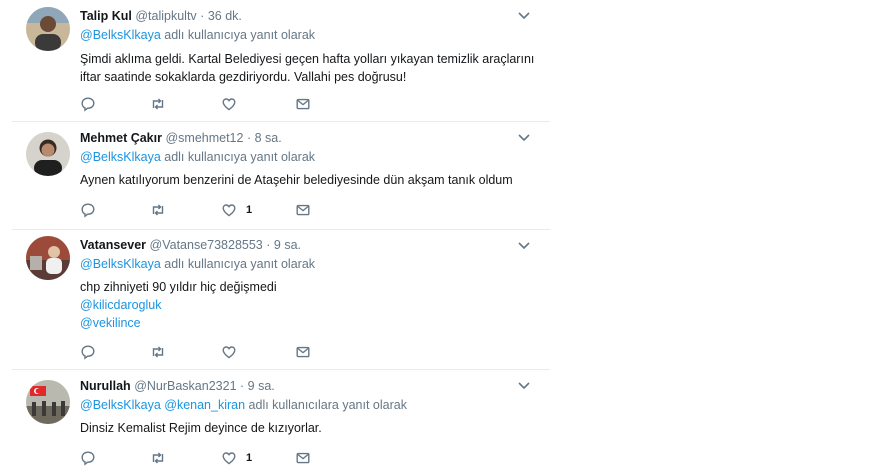 Image resolution: width=880 pixels, height=474 pixels. What do you see at coordinates (113, 245) in the screenshot?
I see `author-name: Vatansever` at bounding box center [113, 245].